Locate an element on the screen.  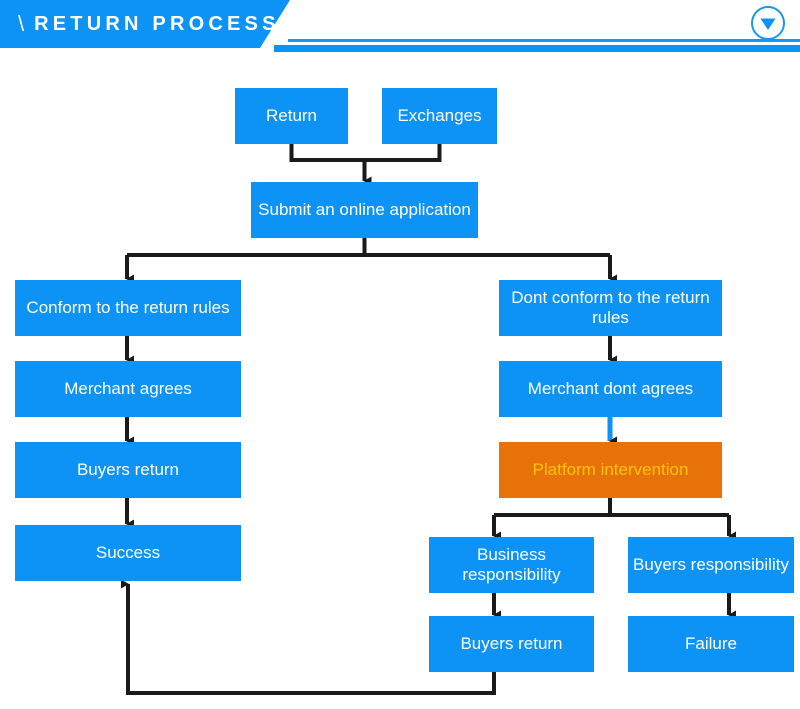
node-platform-intervention: Platform intervention is located at coordinates (610, 470).